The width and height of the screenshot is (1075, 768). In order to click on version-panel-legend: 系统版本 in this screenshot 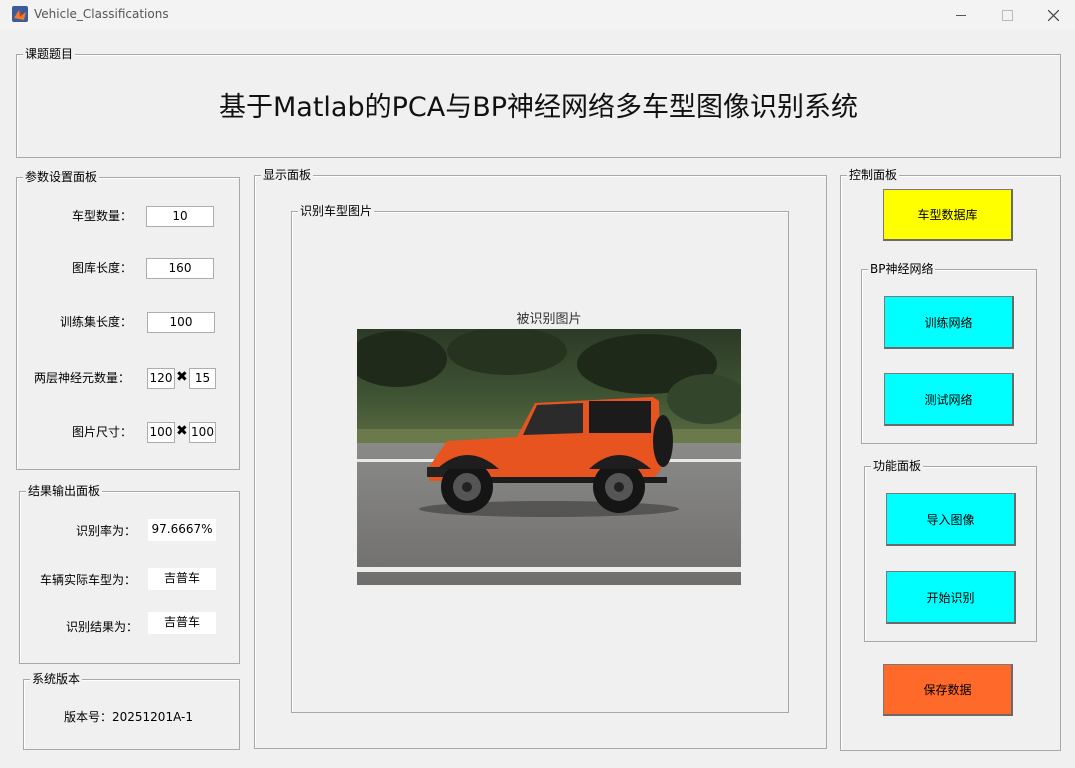, I will do `click(56, 679)`.